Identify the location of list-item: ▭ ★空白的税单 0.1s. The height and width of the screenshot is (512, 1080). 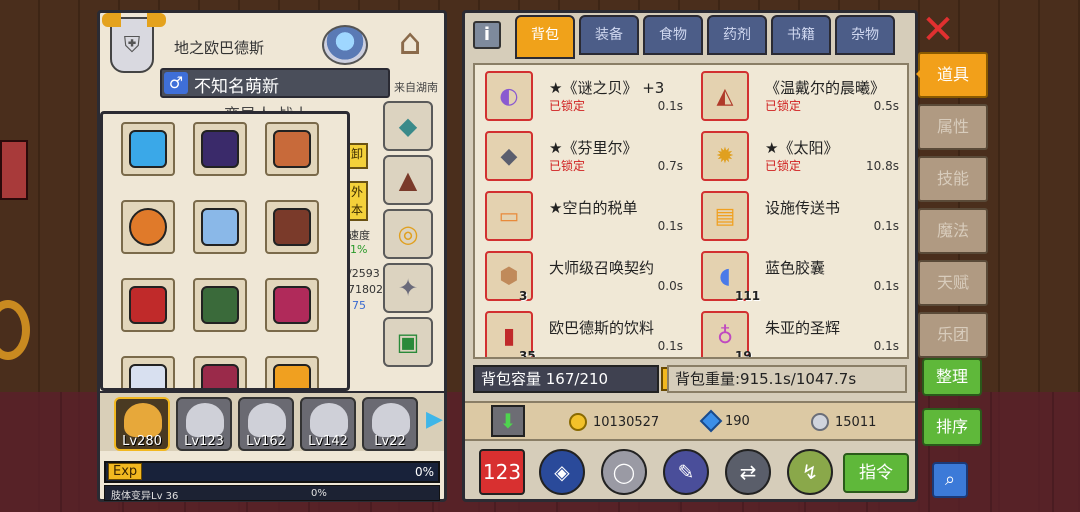
(586, 217).